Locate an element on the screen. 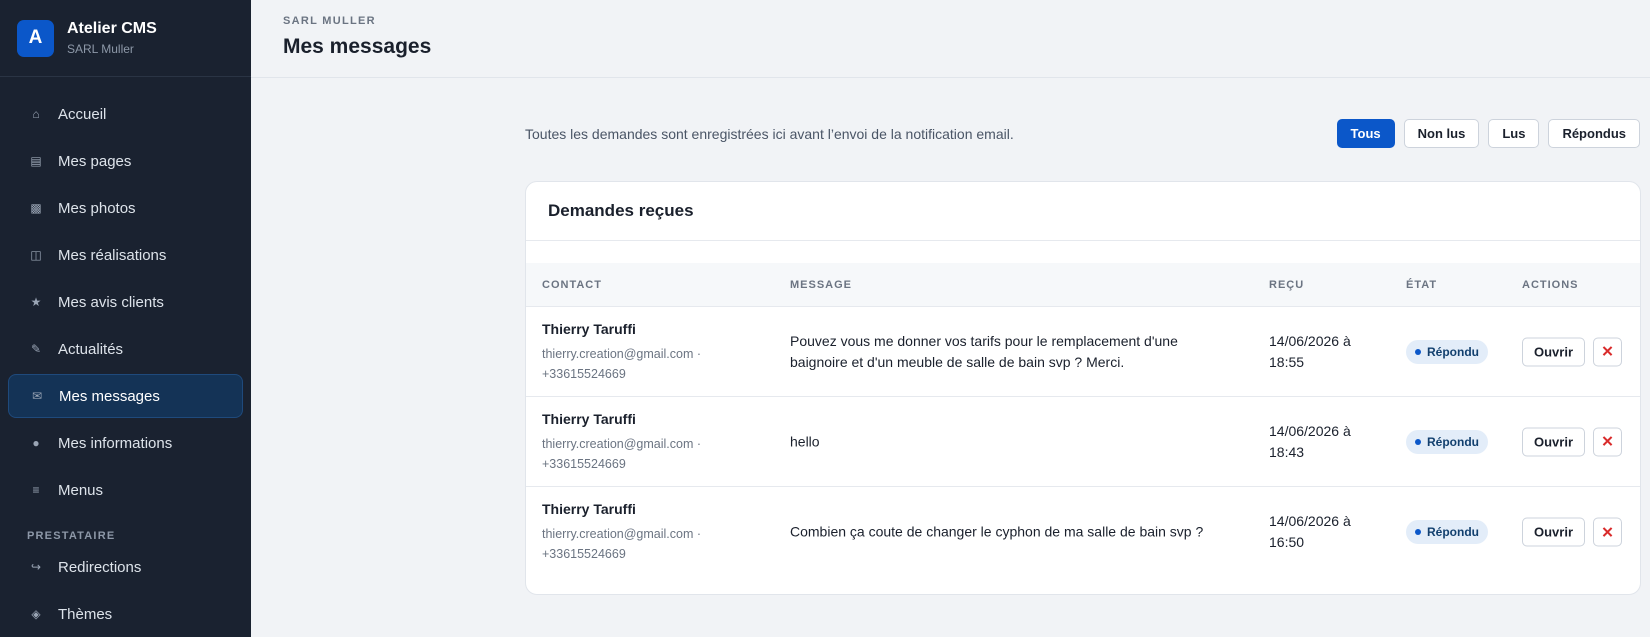 The width and height of the screenshot is (1650, 637). sidebar-item-label: Redirections is located at coordinates (100, 567).